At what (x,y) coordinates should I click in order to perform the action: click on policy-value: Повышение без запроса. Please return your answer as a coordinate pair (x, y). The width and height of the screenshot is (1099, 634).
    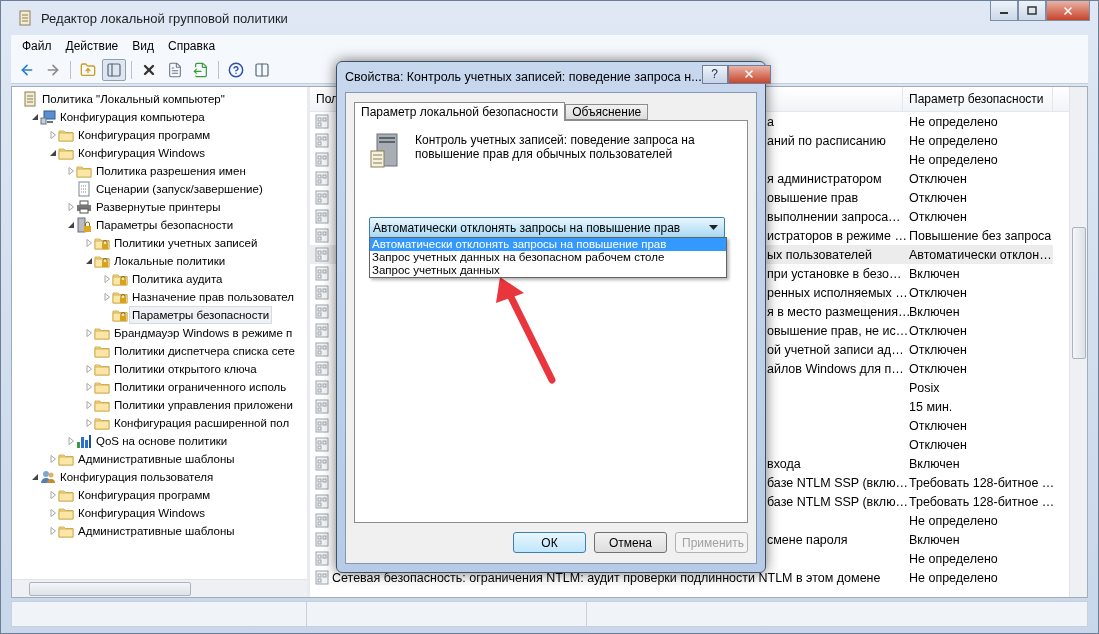
    Looking at the image, I should click on (980, 235).